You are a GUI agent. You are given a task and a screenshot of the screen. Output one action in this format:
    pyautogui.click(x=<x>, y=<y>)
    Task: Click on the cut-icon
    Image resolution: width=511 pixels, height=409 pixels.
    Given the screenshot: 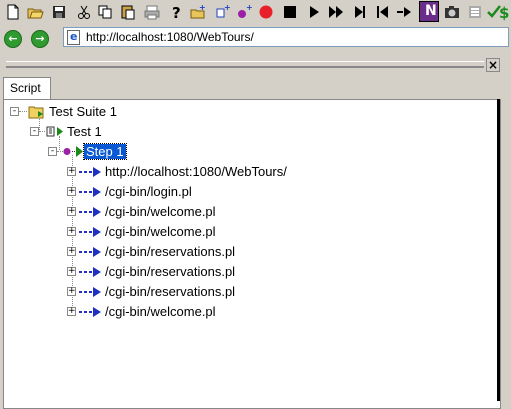 What is the action you would take?
    pyautogui.click(x=84, y=12)
    